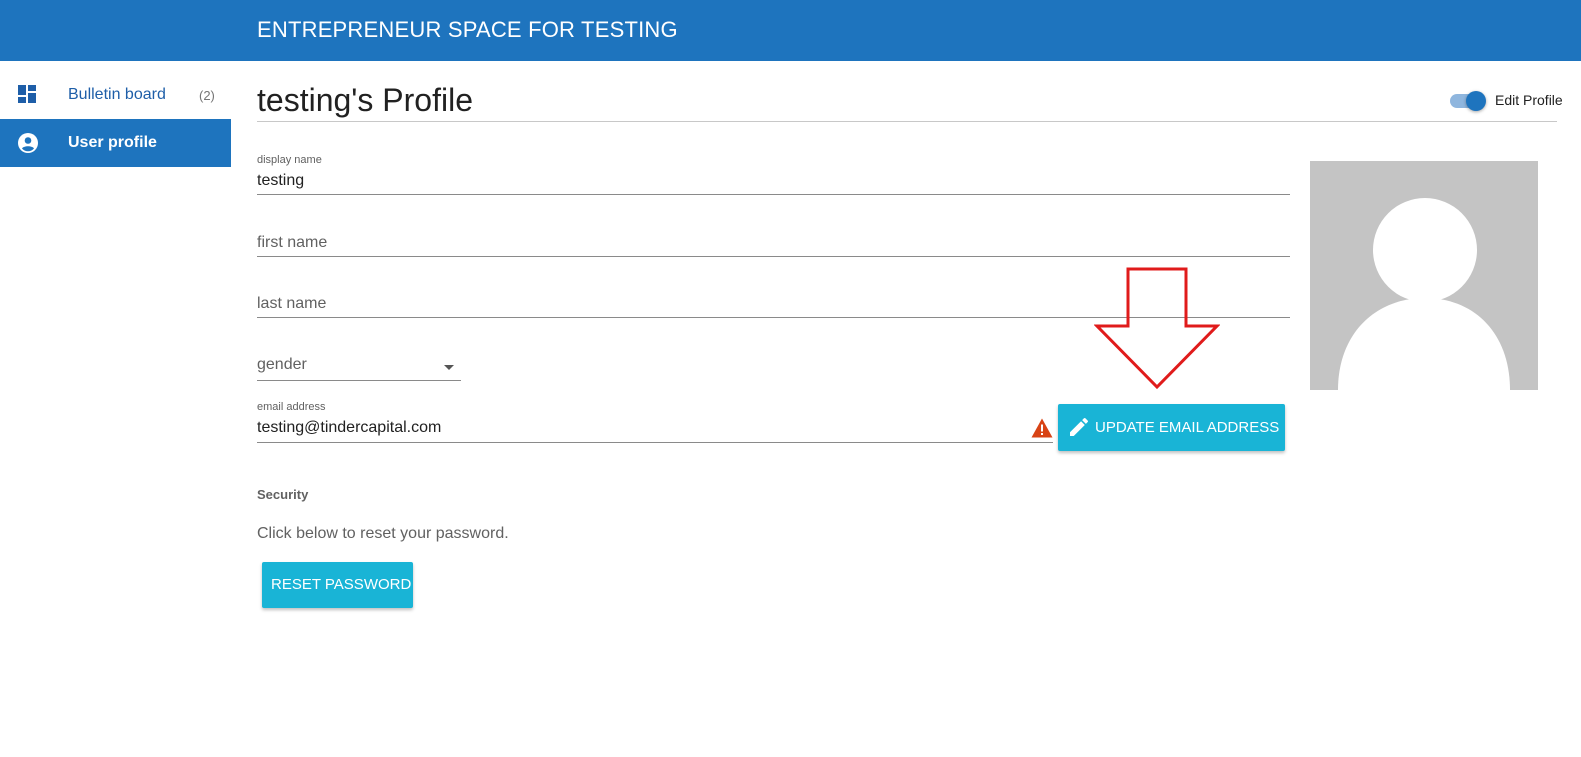  Describe the element at coordinates (27, 94) in the screenshot. I see `dashboard-icon` at that location.